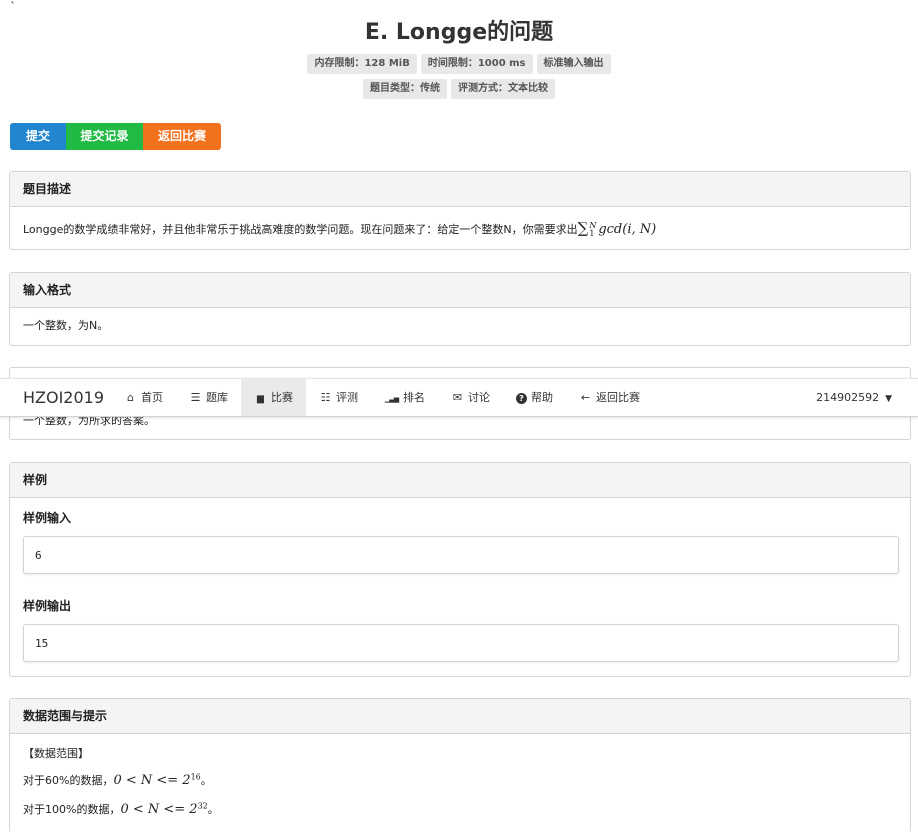 Image resolution: width=918 pixels, height=832 pixels. Describe the element at coordinates (460, 480) in the screenshot. I see `sample-heading: 样例` at that location.